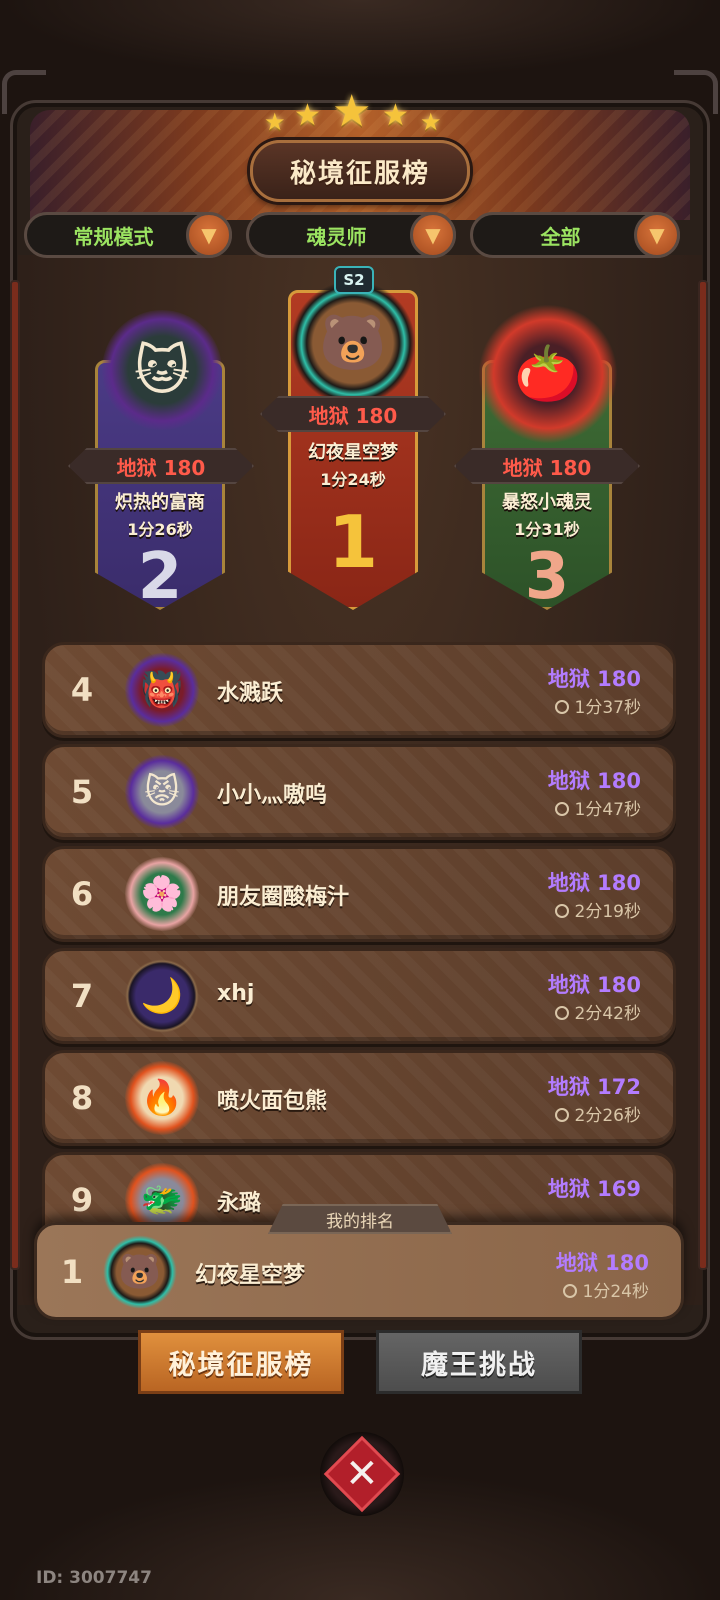 The image size is (720, 1600). Describe the element at coordinates (547, 529) in the screenshot. I see `podium-third-time: 1分31秒` at that location.